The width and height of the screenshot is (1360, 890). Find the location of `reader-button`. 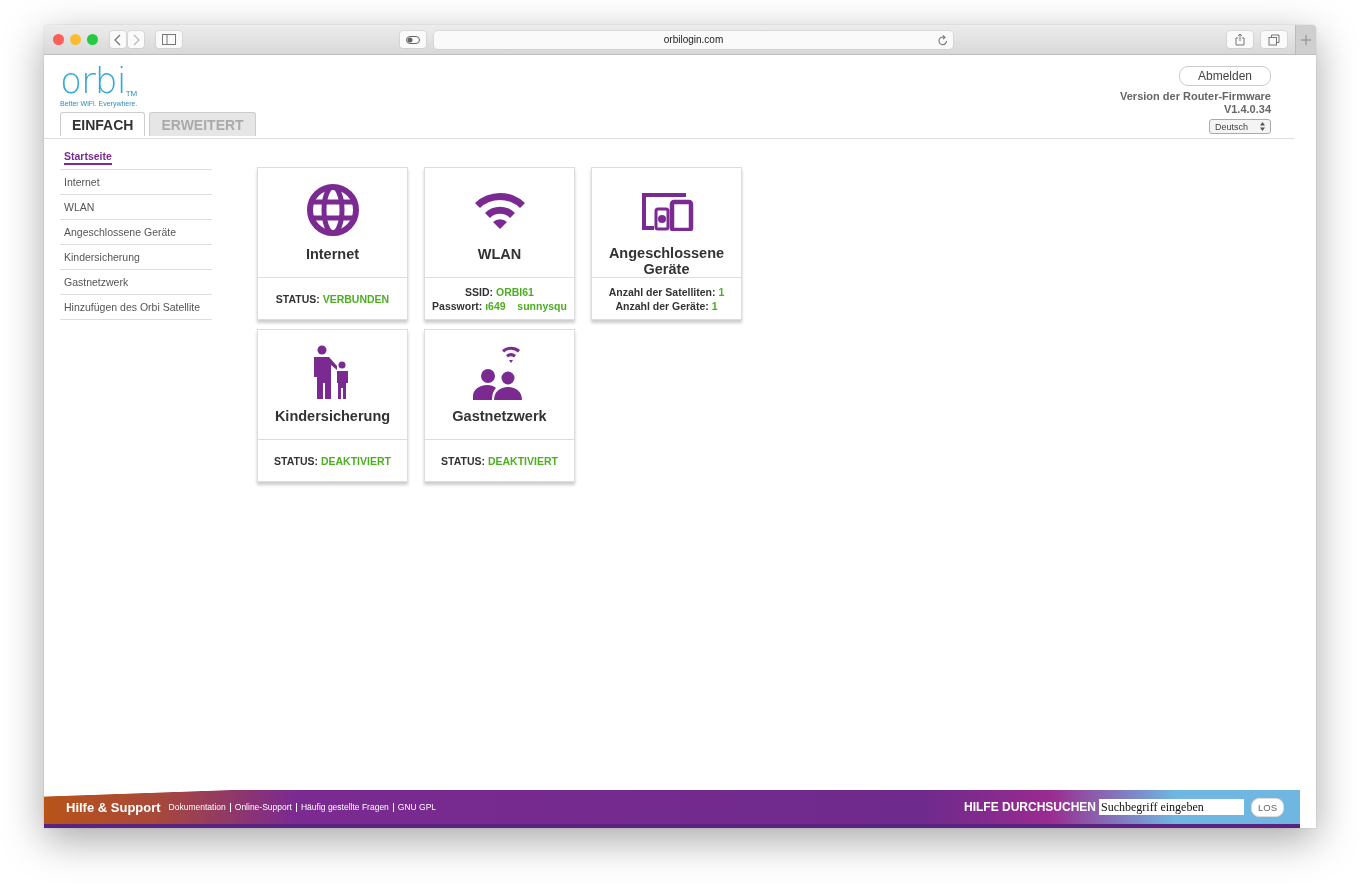

reader-button is located at coordinates (413, 39).